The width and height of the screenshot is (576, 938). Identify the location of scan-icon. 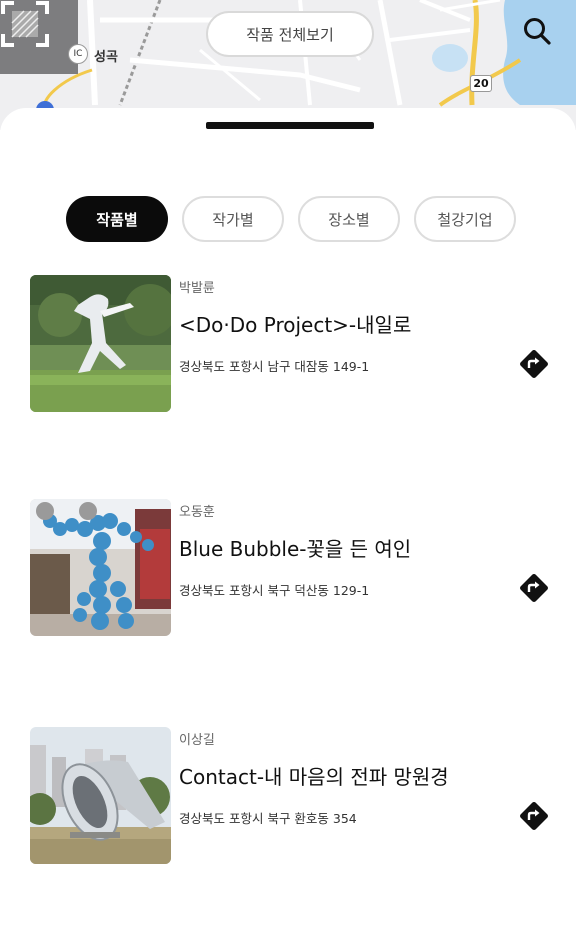
(25, 24).